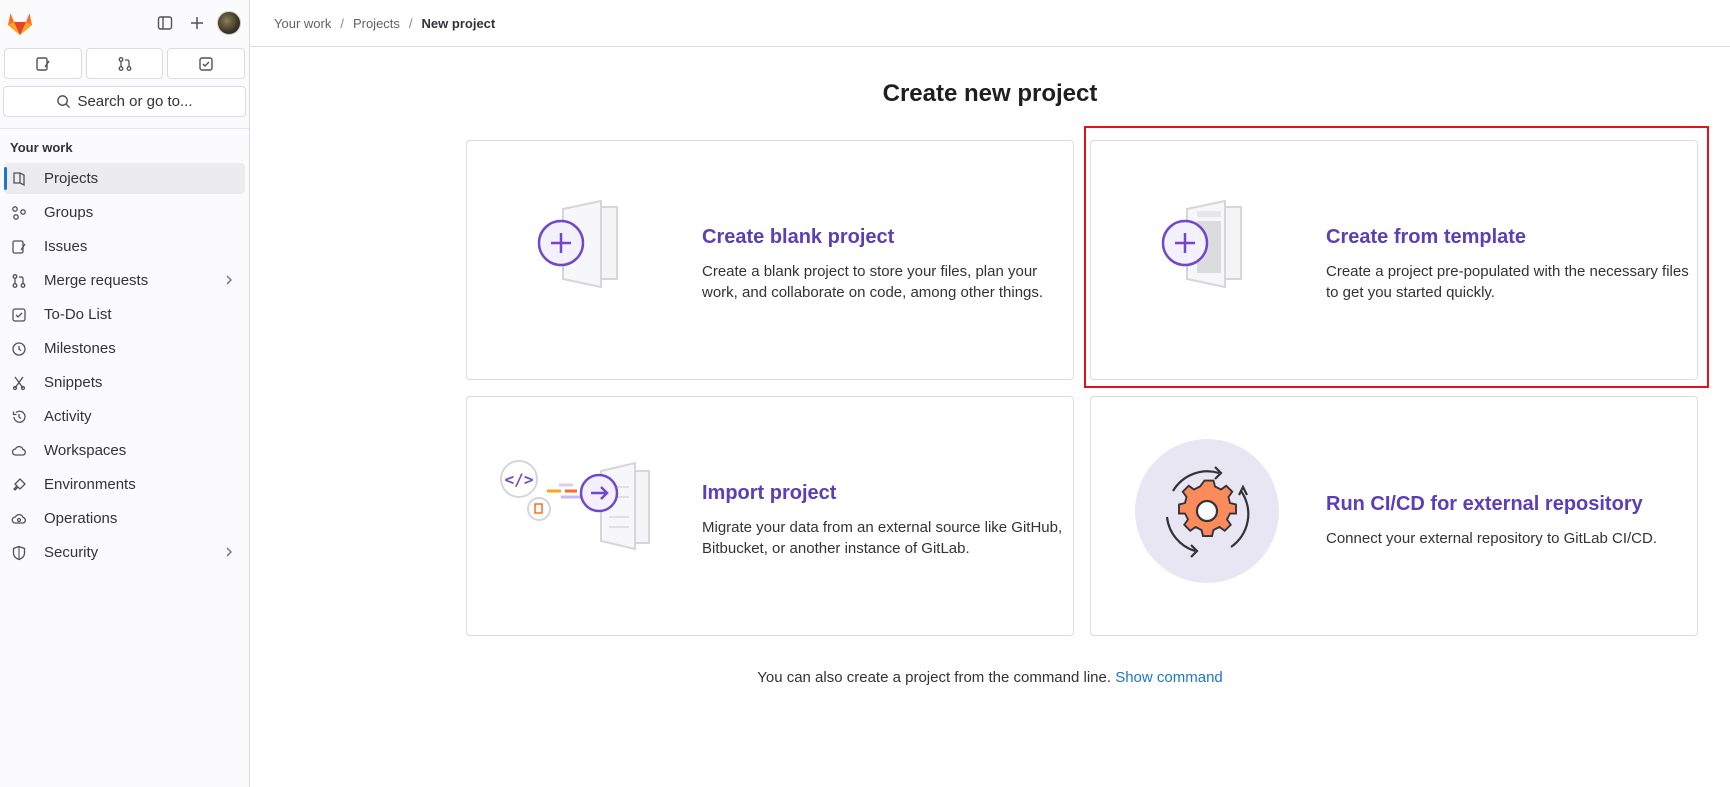 This screenshot has width=1730, height=787. What do you see at coordinates (124, 23) in the screenshot?
I see `sidebar-header` at bounding box center [124, 23].